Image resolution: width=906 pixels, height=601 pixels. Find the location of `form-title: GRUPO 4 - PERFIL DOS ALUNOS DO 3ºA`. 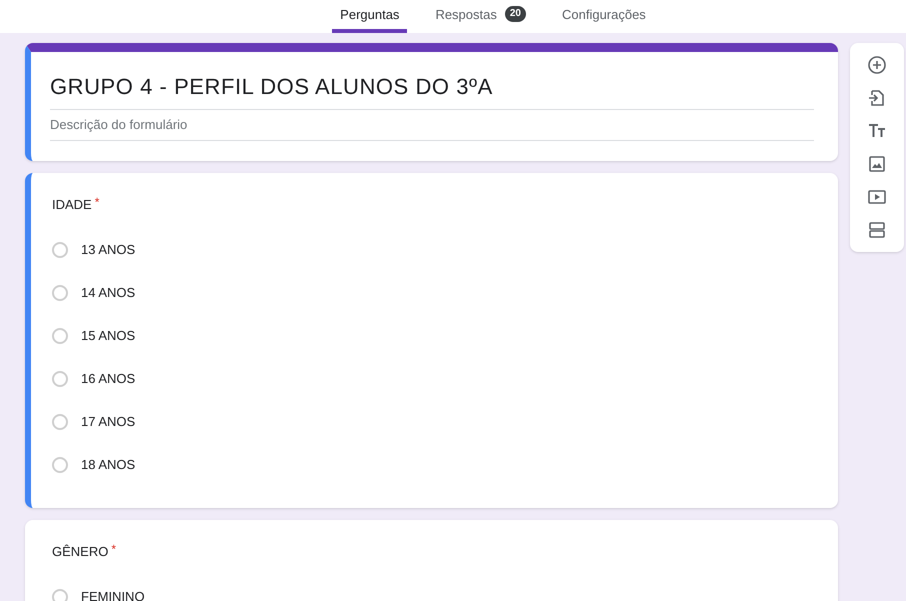

form-title: GRUPO 4 - PERFIL DOS ALUNOS DO 3ºA is located at coordinates (432, 90).